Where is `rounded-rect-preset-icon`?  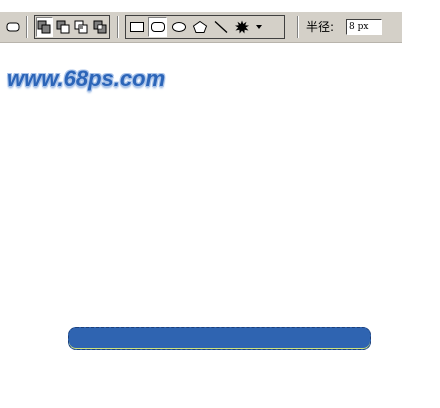 rounded-rect-preset-icon is located at coordinates (13, 27).